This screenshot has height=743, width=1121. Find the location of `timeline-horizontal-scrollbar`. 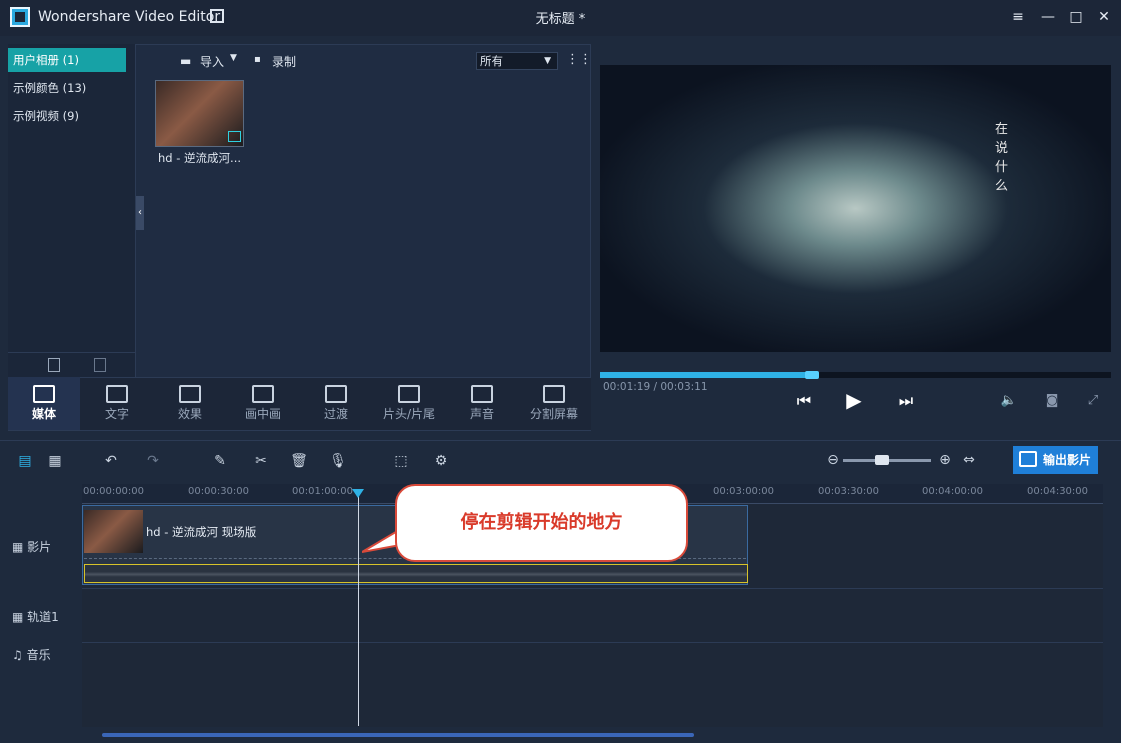

timeline-horizontal-scrollbar is located at coordinates (398, 735).